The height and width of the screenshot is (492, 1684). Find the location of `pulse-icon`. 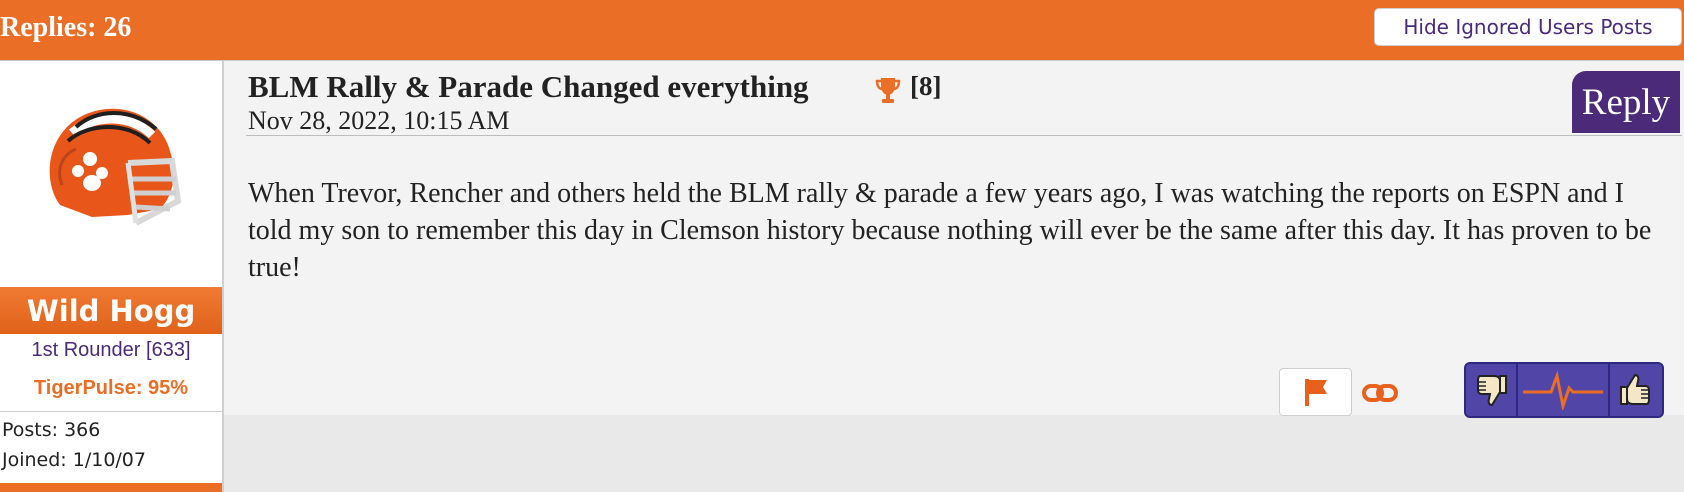

pulse-icon is located at coordinates (1563, 390).